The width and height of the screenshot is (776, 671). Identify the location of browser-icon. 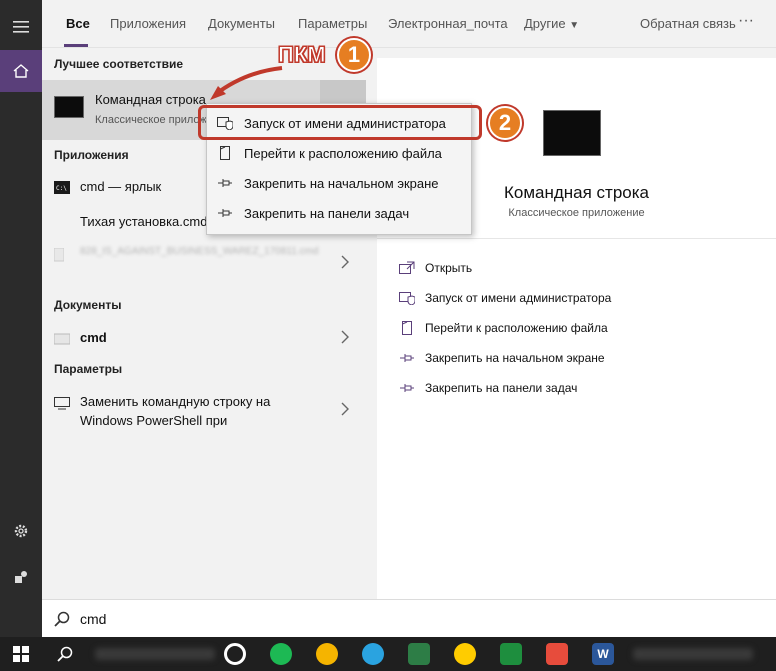
(235, 654).